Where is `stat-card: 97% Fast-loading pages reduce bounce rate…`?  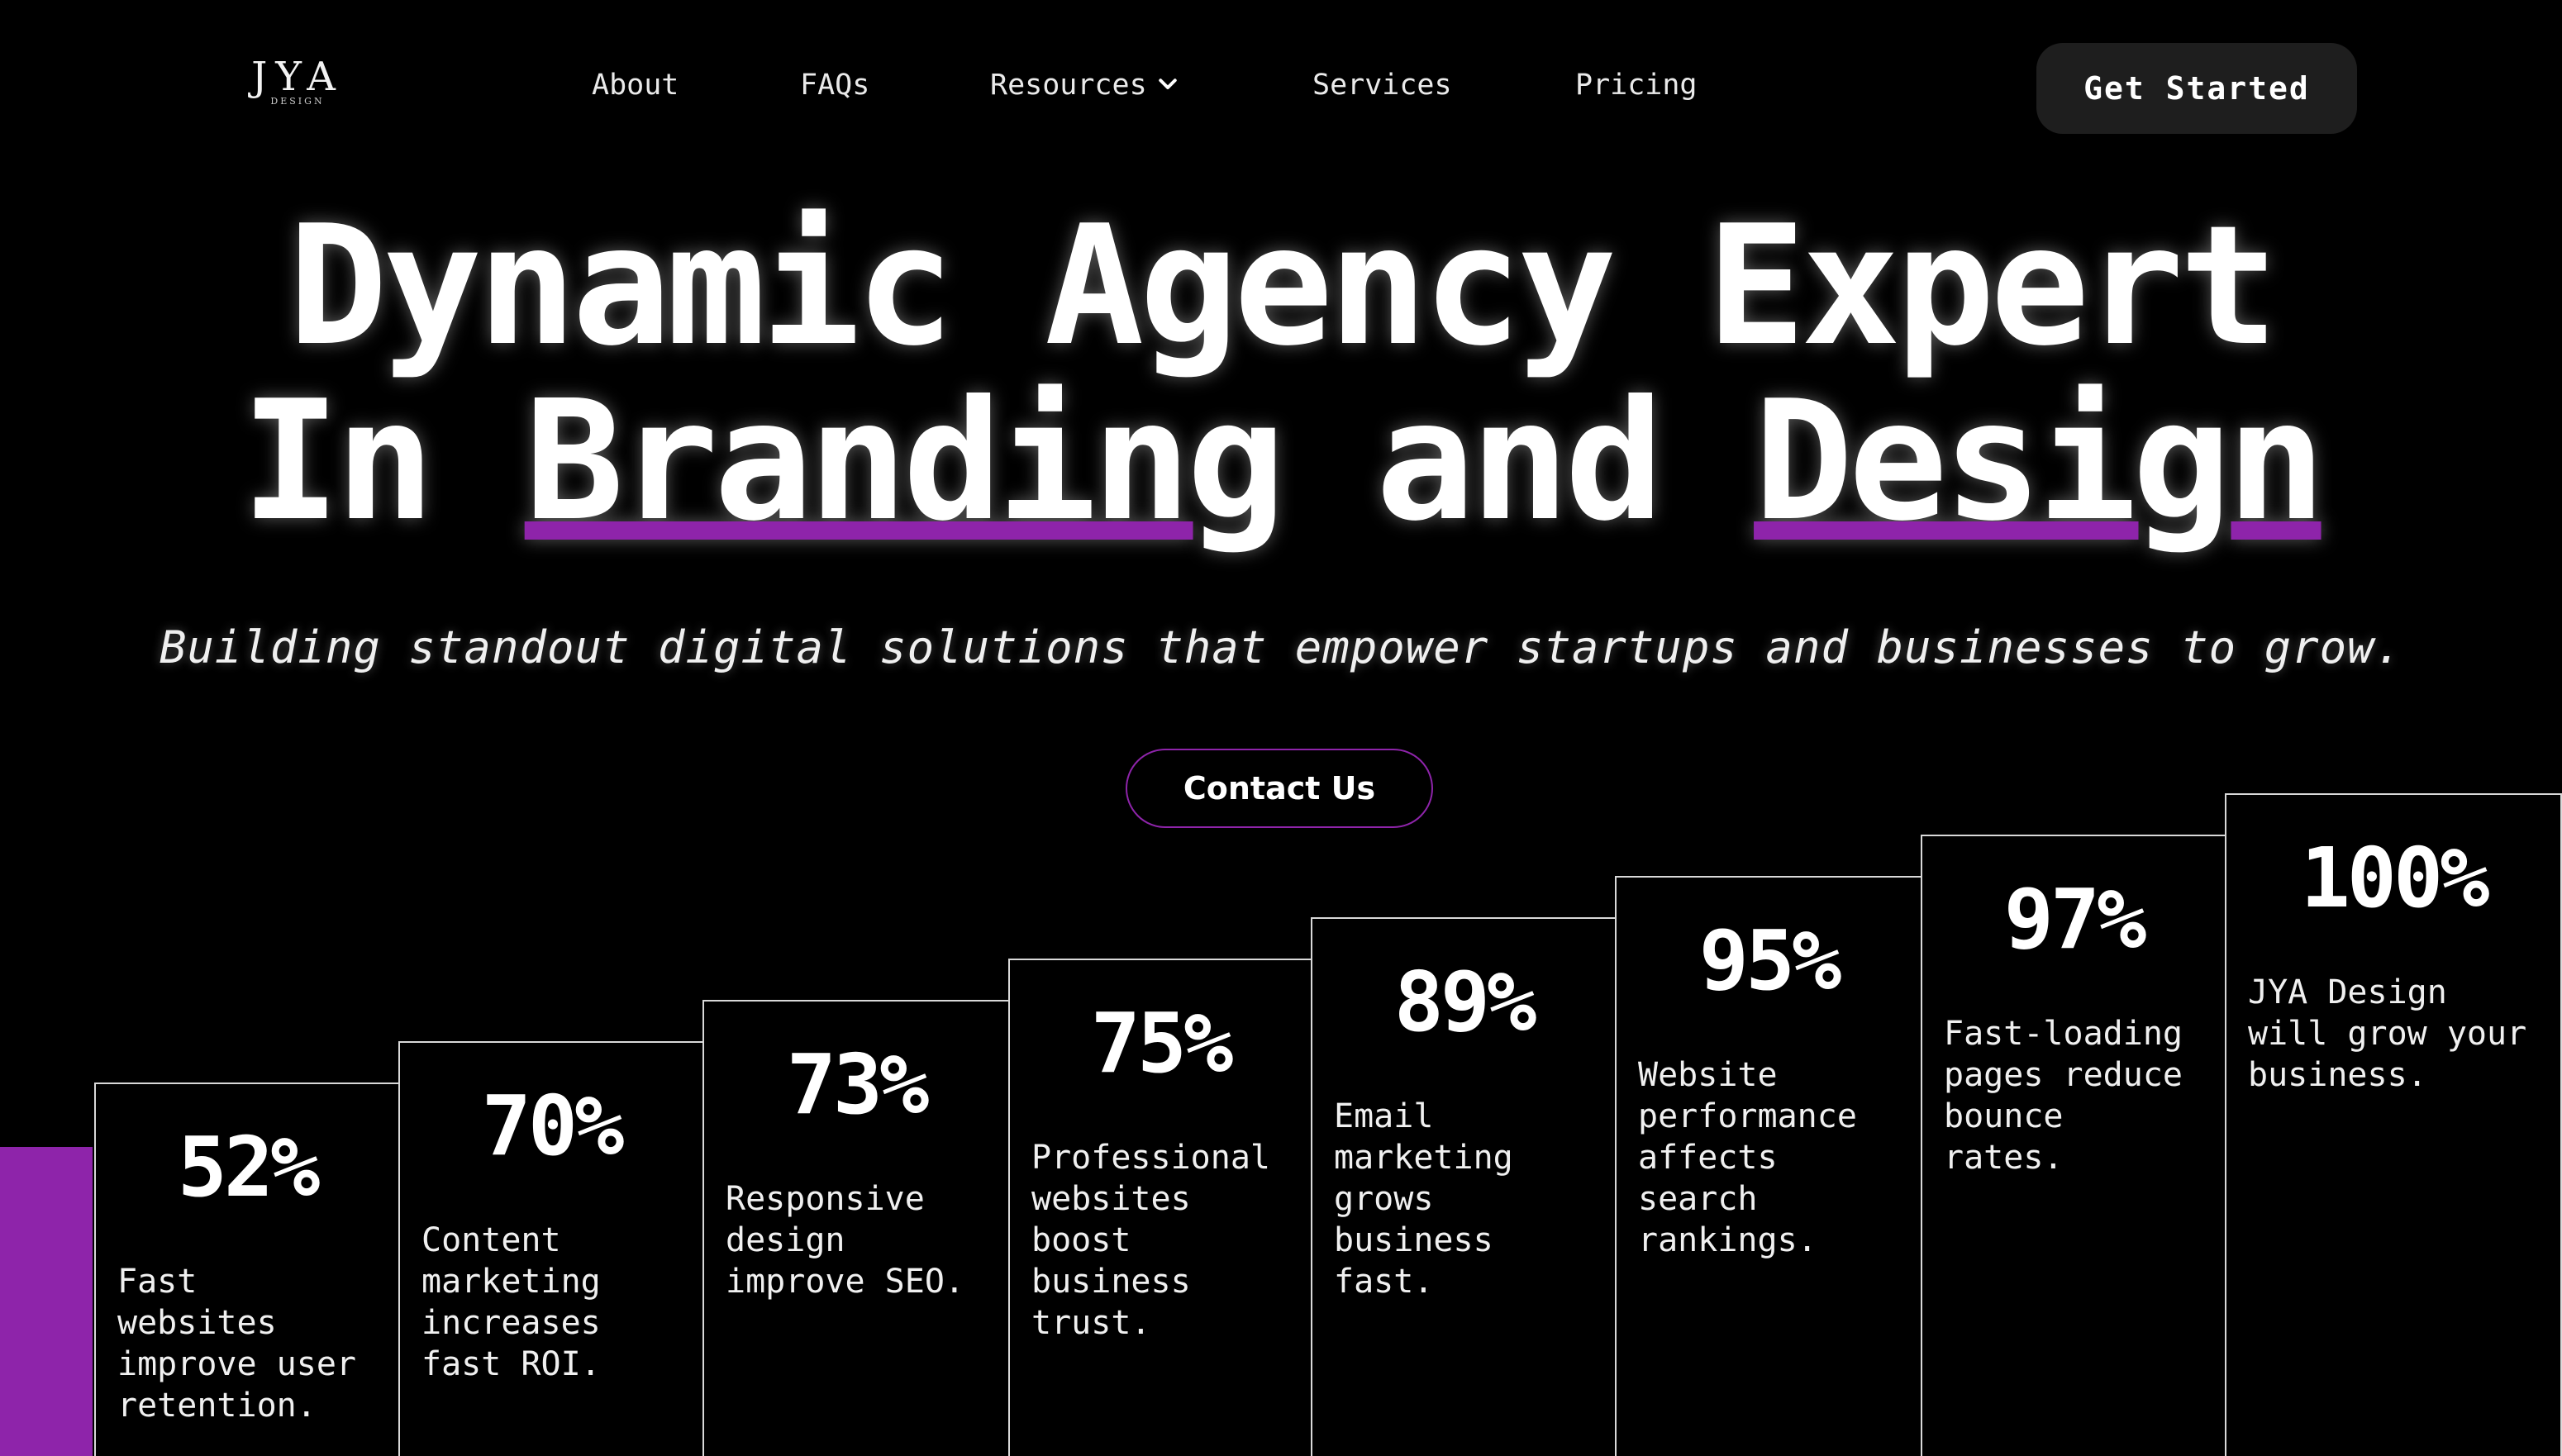 stat-card: 97% Fast-loading pages reduce bounce rate… is located at coordinates (2073, 1145).